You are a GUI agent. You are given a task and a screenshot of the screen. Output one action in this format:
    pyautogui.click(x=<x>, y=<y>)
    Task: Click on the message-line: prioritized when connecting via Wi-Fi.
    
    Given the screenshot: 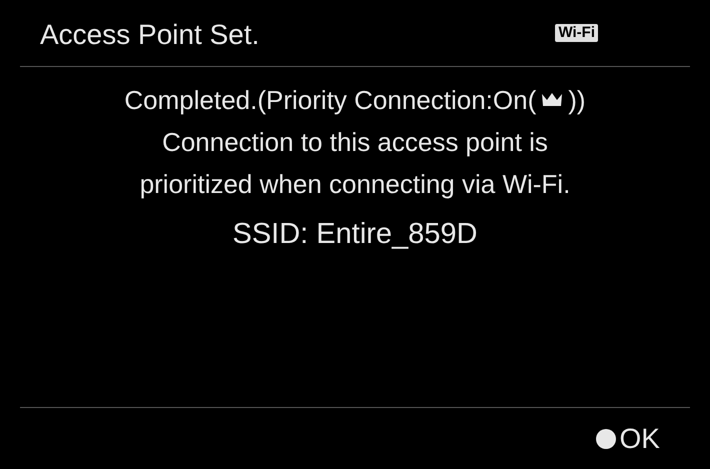 What is the action you would take?
    pyautogui.click(x=355, y=184)
    